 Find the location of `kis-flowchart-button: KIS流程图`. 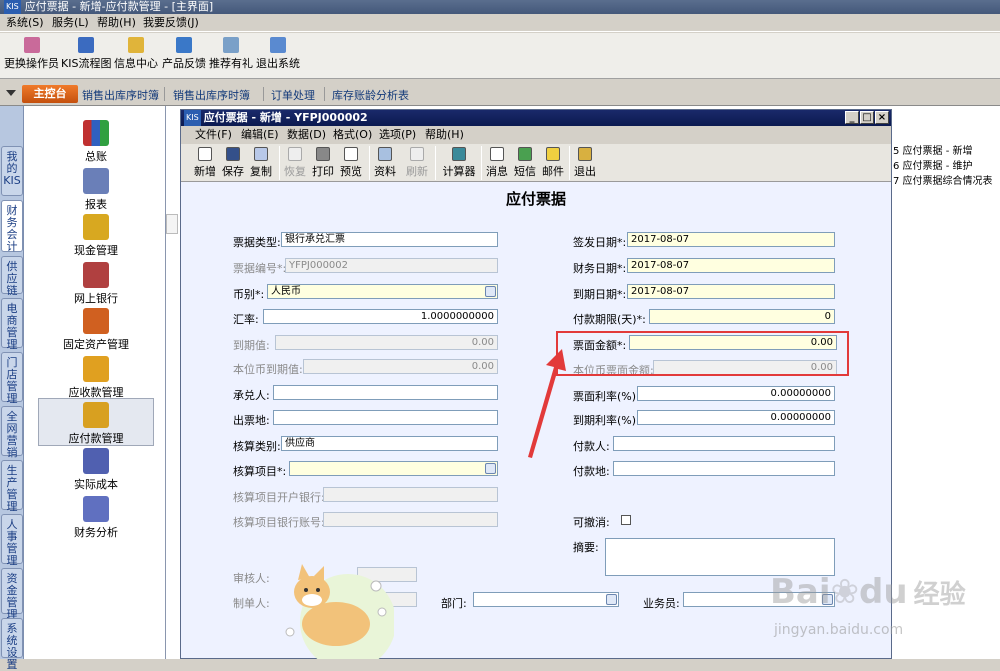

kis-flowchart-button: KIS流程图 is located at coordinates (86, 54).